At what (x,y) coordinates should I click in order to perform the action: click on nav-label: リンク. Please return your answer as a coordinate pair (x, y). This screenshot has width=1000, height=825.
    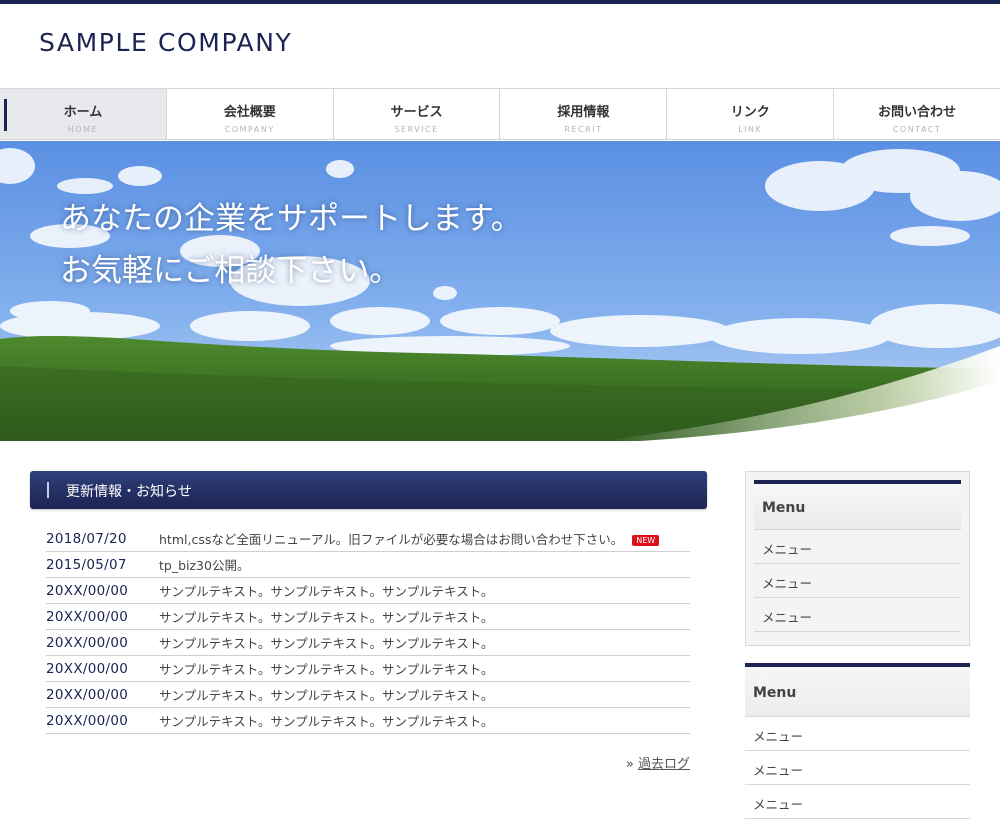
    Looking at the image, I should click on (750, 112).